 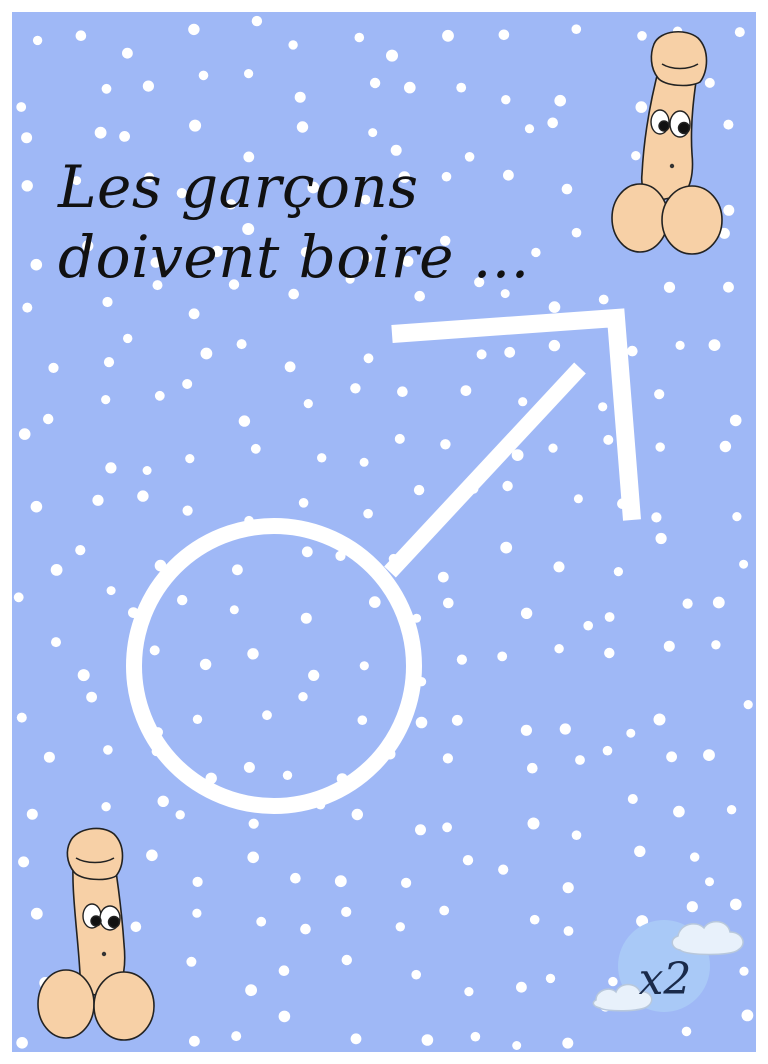 What do you see at coordinates (665, 979) in the screenshot?
I see `multiplier-label: x2` at bounding box center [665, 979].